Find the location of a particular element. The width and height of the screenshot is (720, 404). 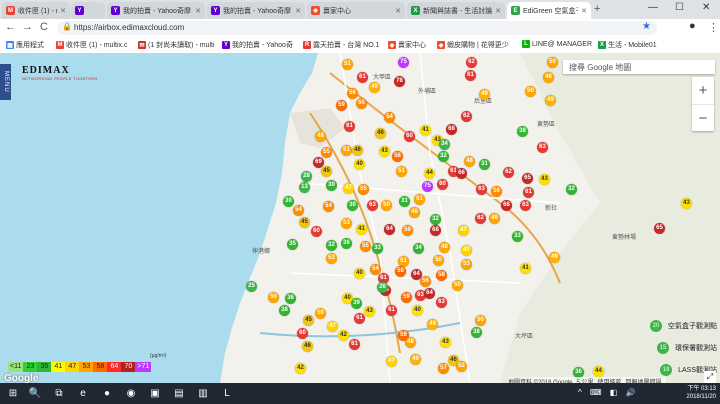

airbox-station-marker: 68 is located at coordinates (451, 129).